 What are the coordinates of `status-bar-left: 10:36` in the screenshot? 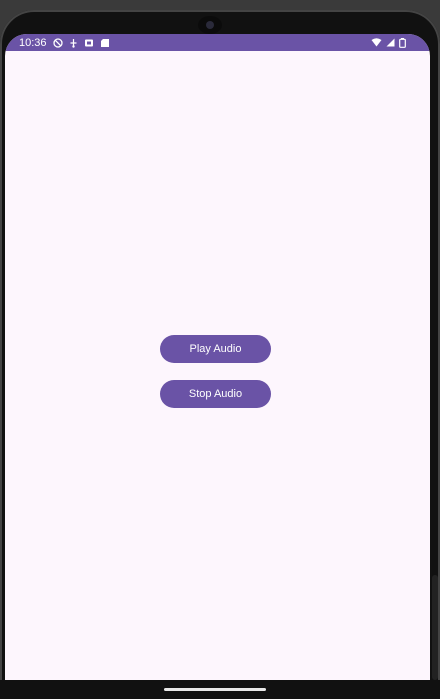 It's located at (57, 43).